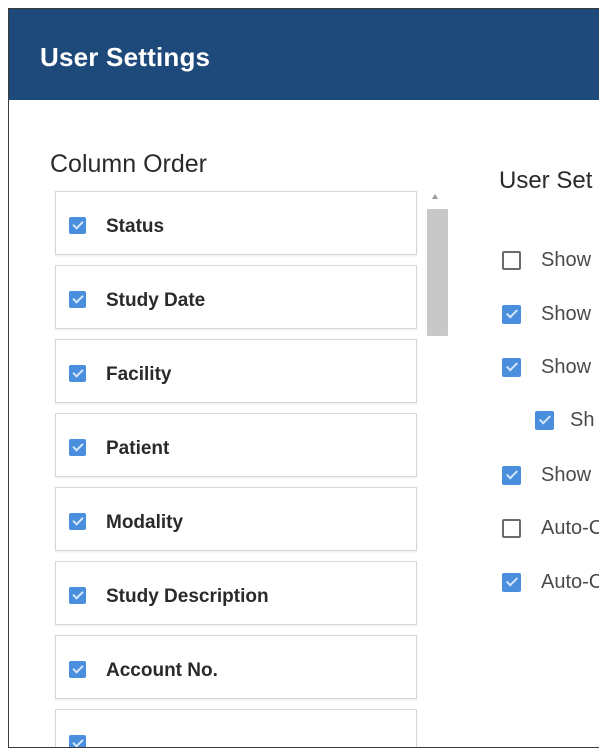 Image resolution: width=599 pixels, height=748 pixels. I want to click on column-checkbox-facility, so click(77, 373).